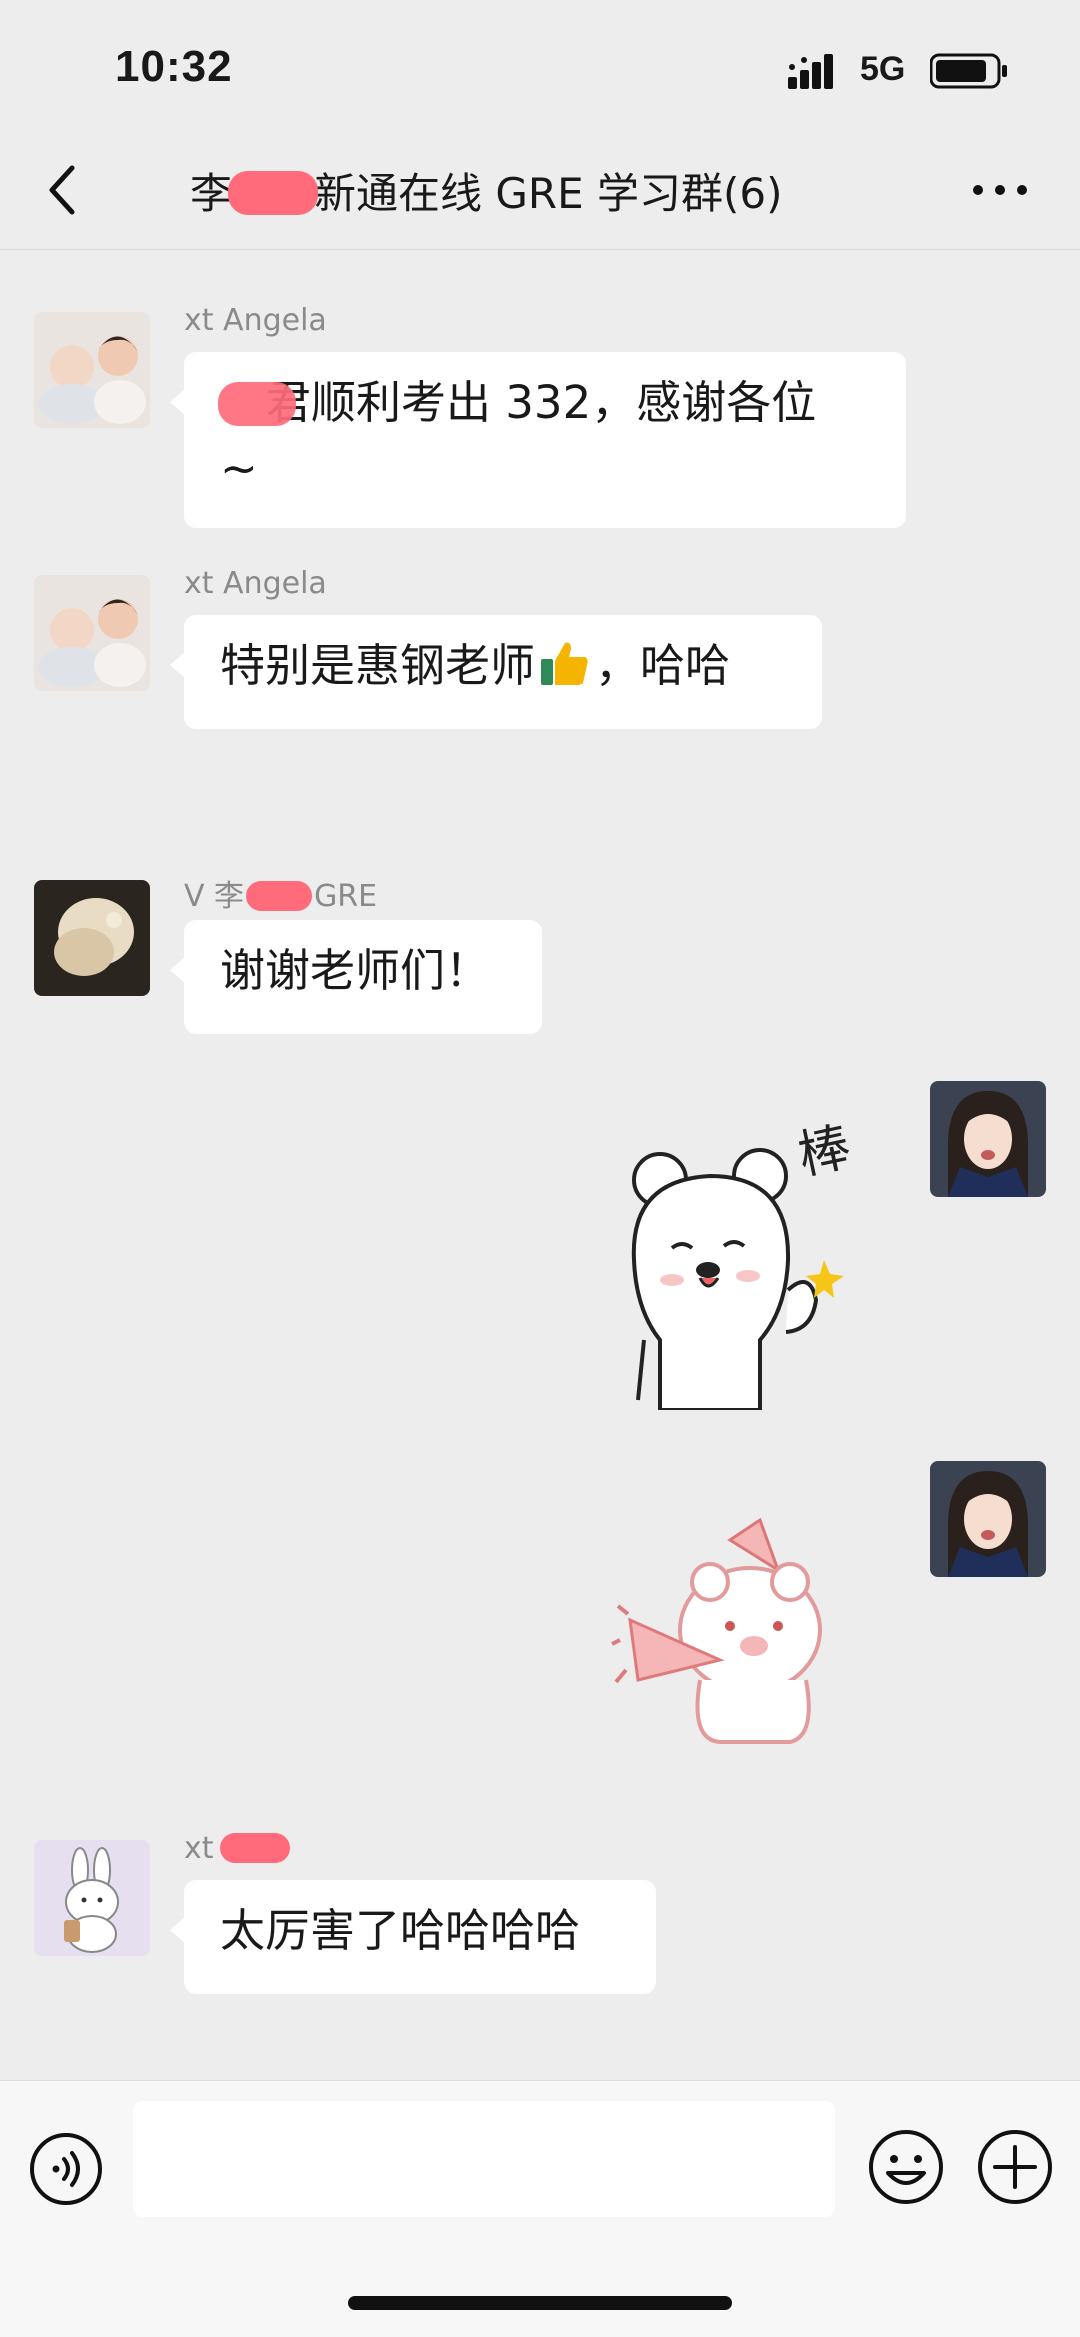 The width and height of the screenshot is (1080, 2337). I want to click on nav-bar: 李 新通在线 GRE 学习群(6), so click(540, 190).